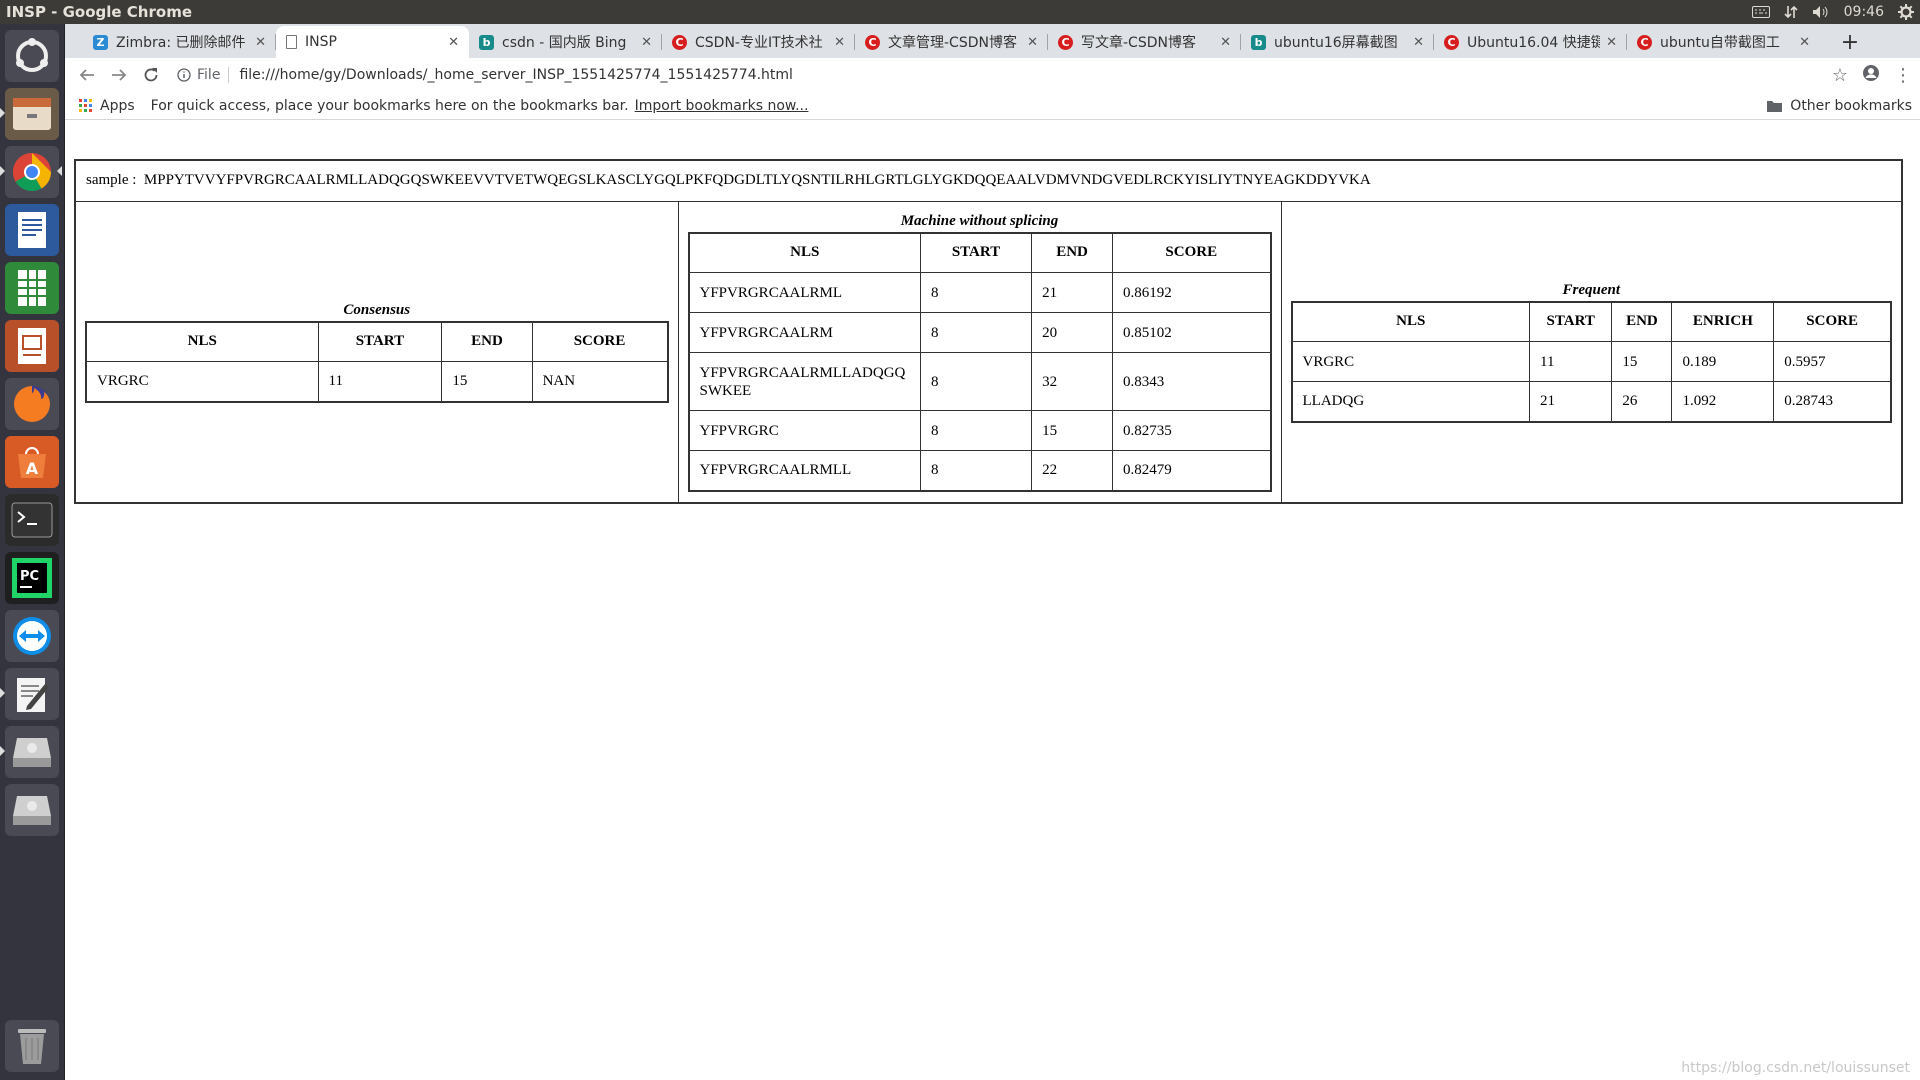  Describe the element at coordinates (32, 172) in the screenshot. I see `chrome-icon` at that location.